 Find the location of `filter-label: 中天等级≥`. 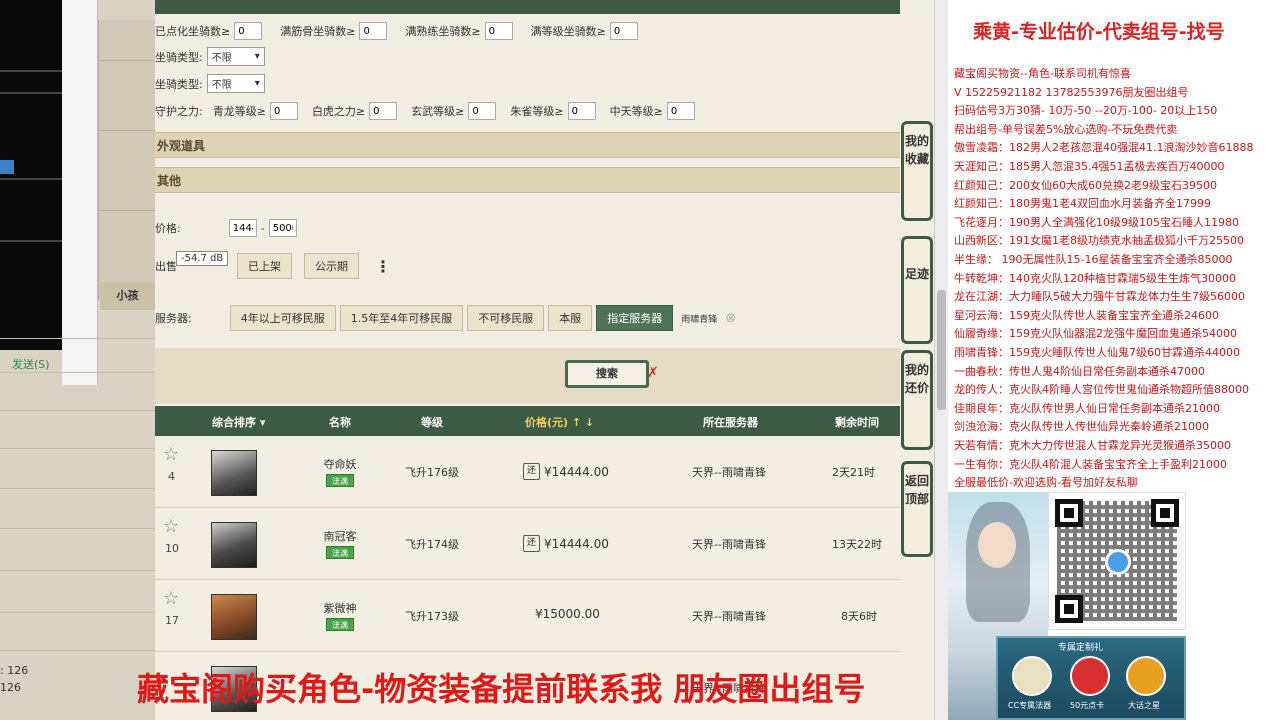

filter-label: 中天等级≥ is located at coordinates (636, 111).